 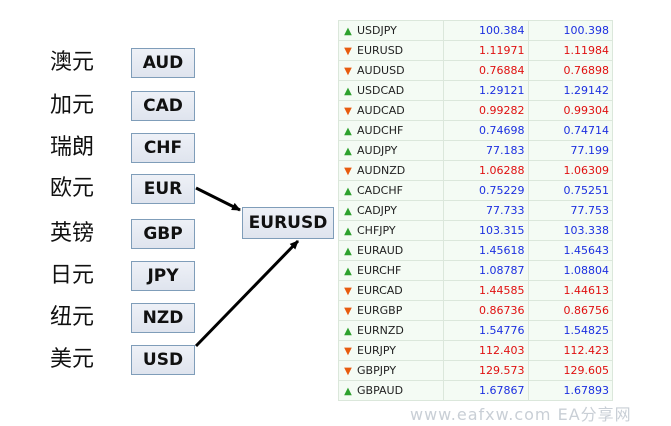 What do you see at coordinates (475, 30) in the screenshot?
I see `quote-row: ▲ USDJPY 100.384 100.398` at bounding box center [475, 30].